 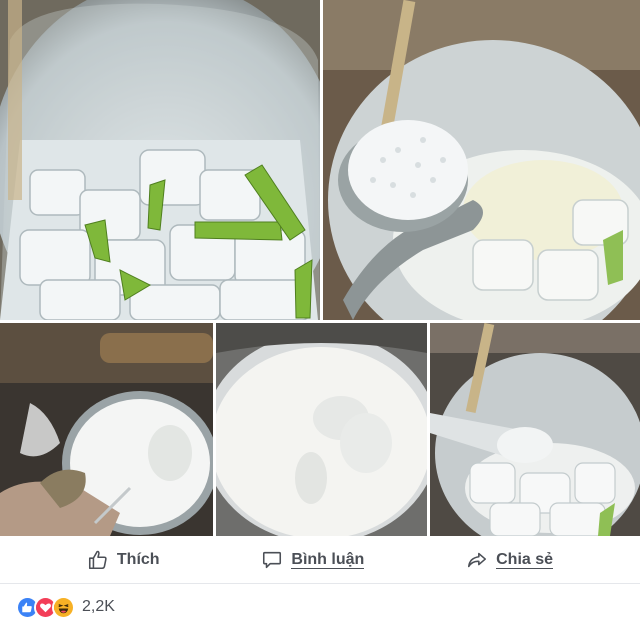 I want to click on comment-button: Bình luận, so click(x=313, y=560).